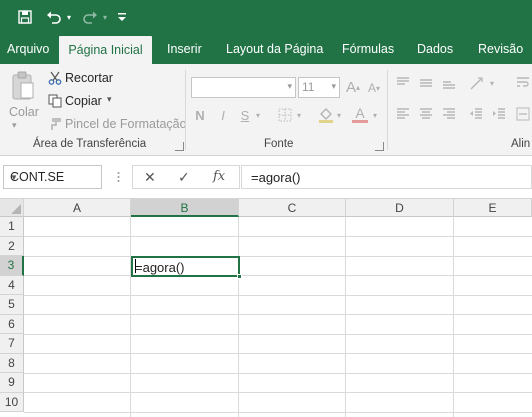  I want to click on formula-bar-grip-icon, so click(118, 177).